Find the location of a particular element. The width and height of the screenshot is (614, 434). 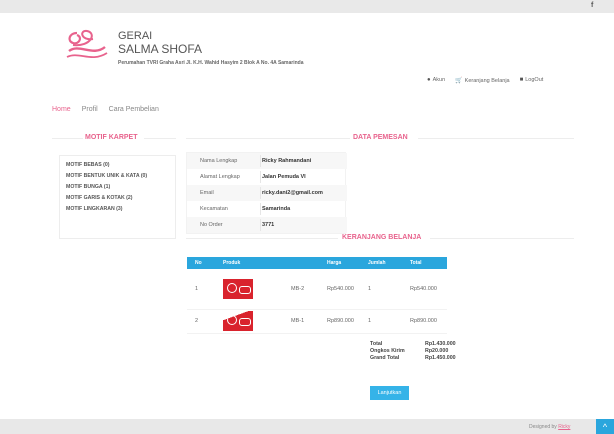

nav-cara-pembelian: Cara Pembelian is located at coordinates (134, 109).